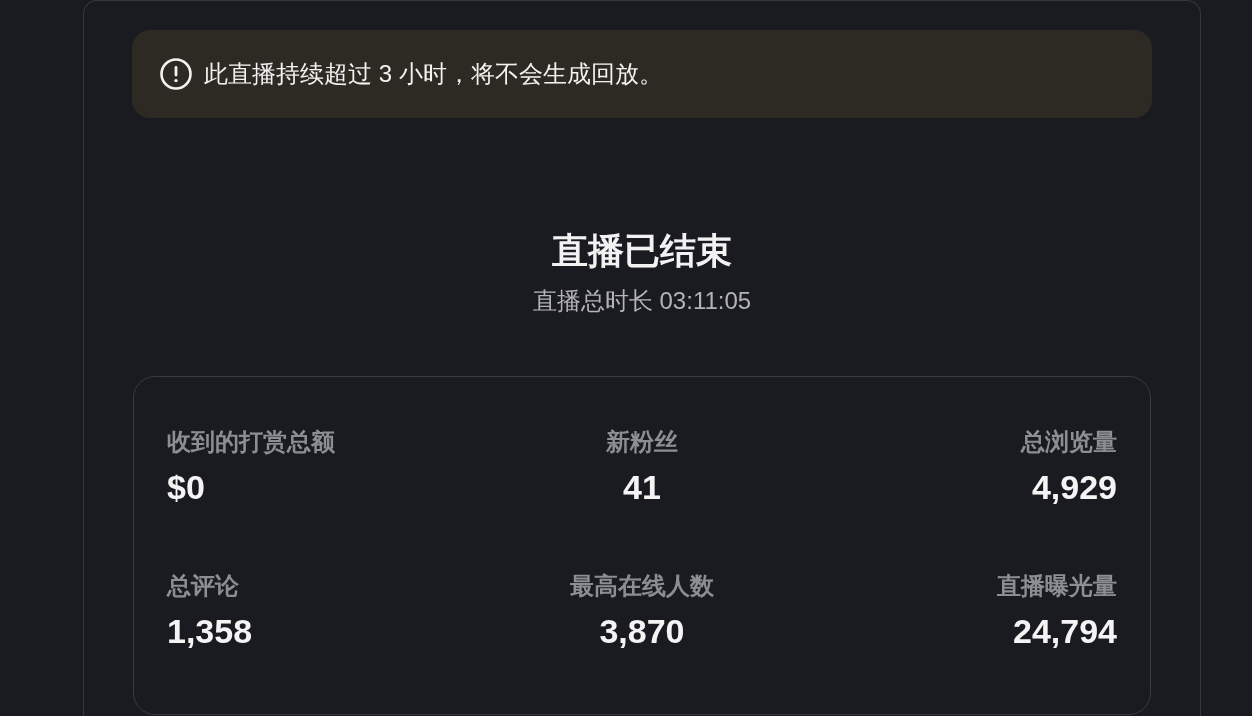 The image size is (1252, 716). I want to click on stat-label: 直播曝光量, so click(1057, 586).